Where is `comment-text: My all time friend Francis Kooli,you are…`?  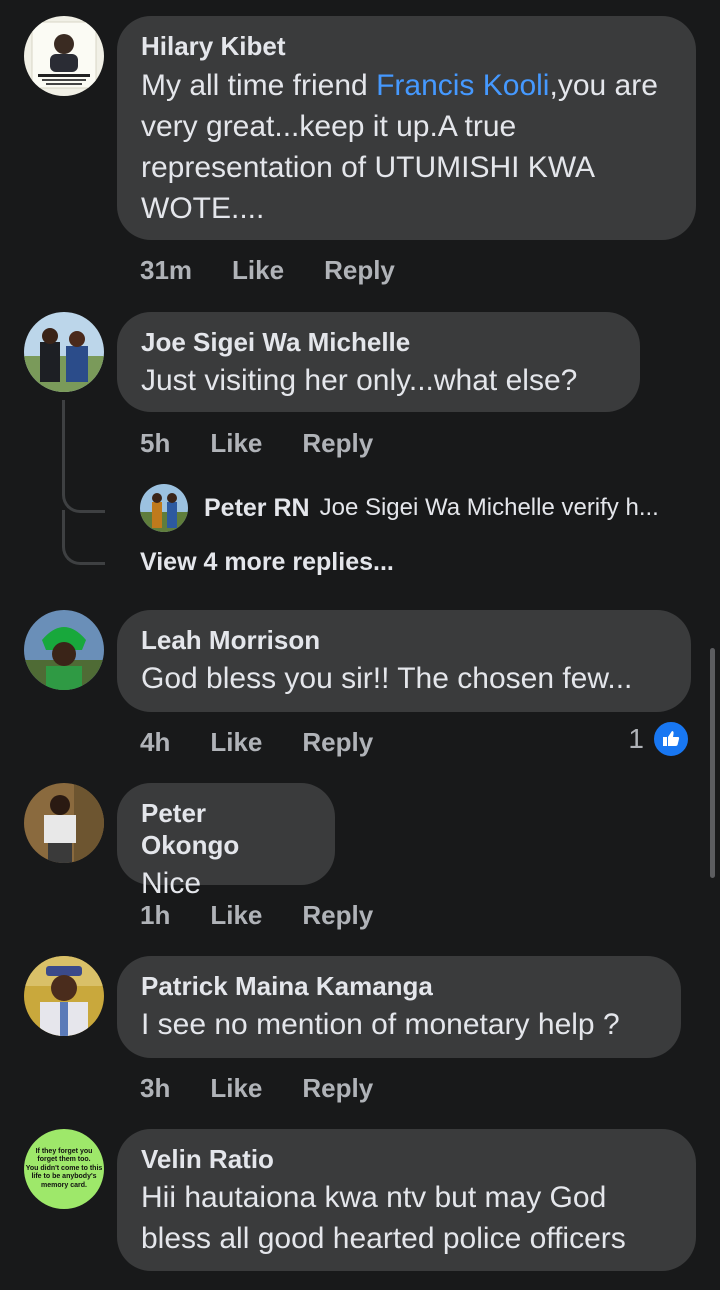 comment-text: My all time friend Francis Kooli,you are… is located at coordinates (406, 147).